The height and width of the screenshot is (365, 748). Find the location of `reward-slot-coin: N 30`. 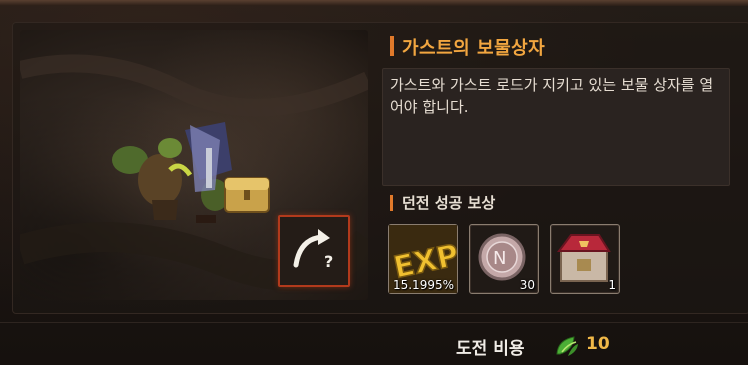

reward-slot-coin: N 30 is located at coordinates (504, 259).